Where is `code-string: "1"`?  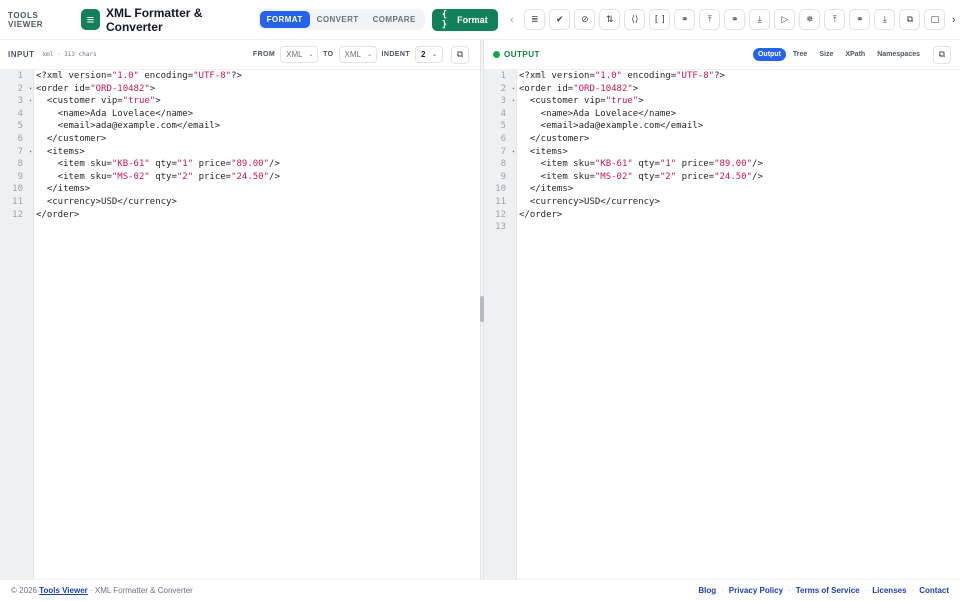
code-string: "1" is located at coordinates (668, 164).